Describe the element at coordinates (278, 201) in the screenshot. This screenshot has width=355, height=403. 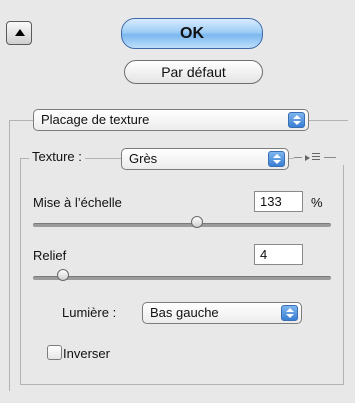
I see `scale-input: 133` at that location.